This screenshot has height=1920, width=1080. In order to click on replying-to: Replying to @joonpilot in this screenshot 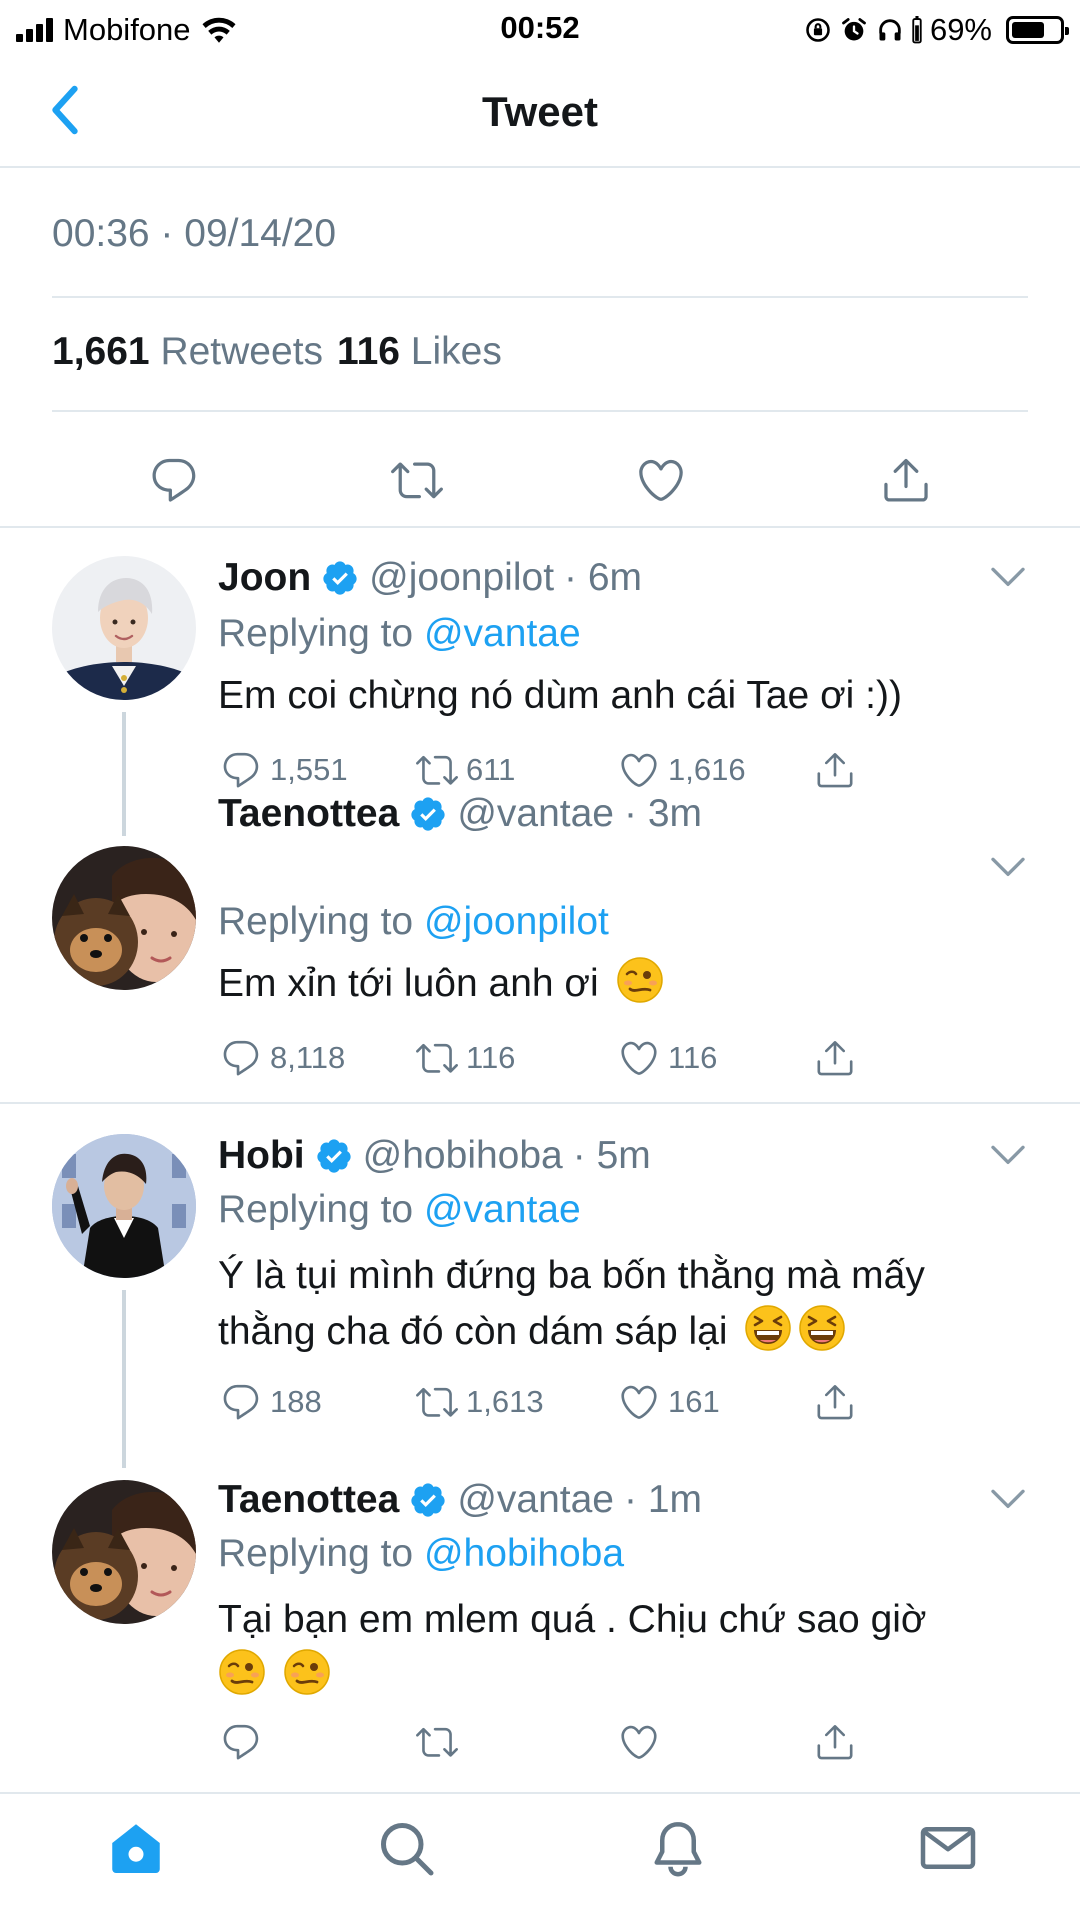, I will do `click(413, 922)`.